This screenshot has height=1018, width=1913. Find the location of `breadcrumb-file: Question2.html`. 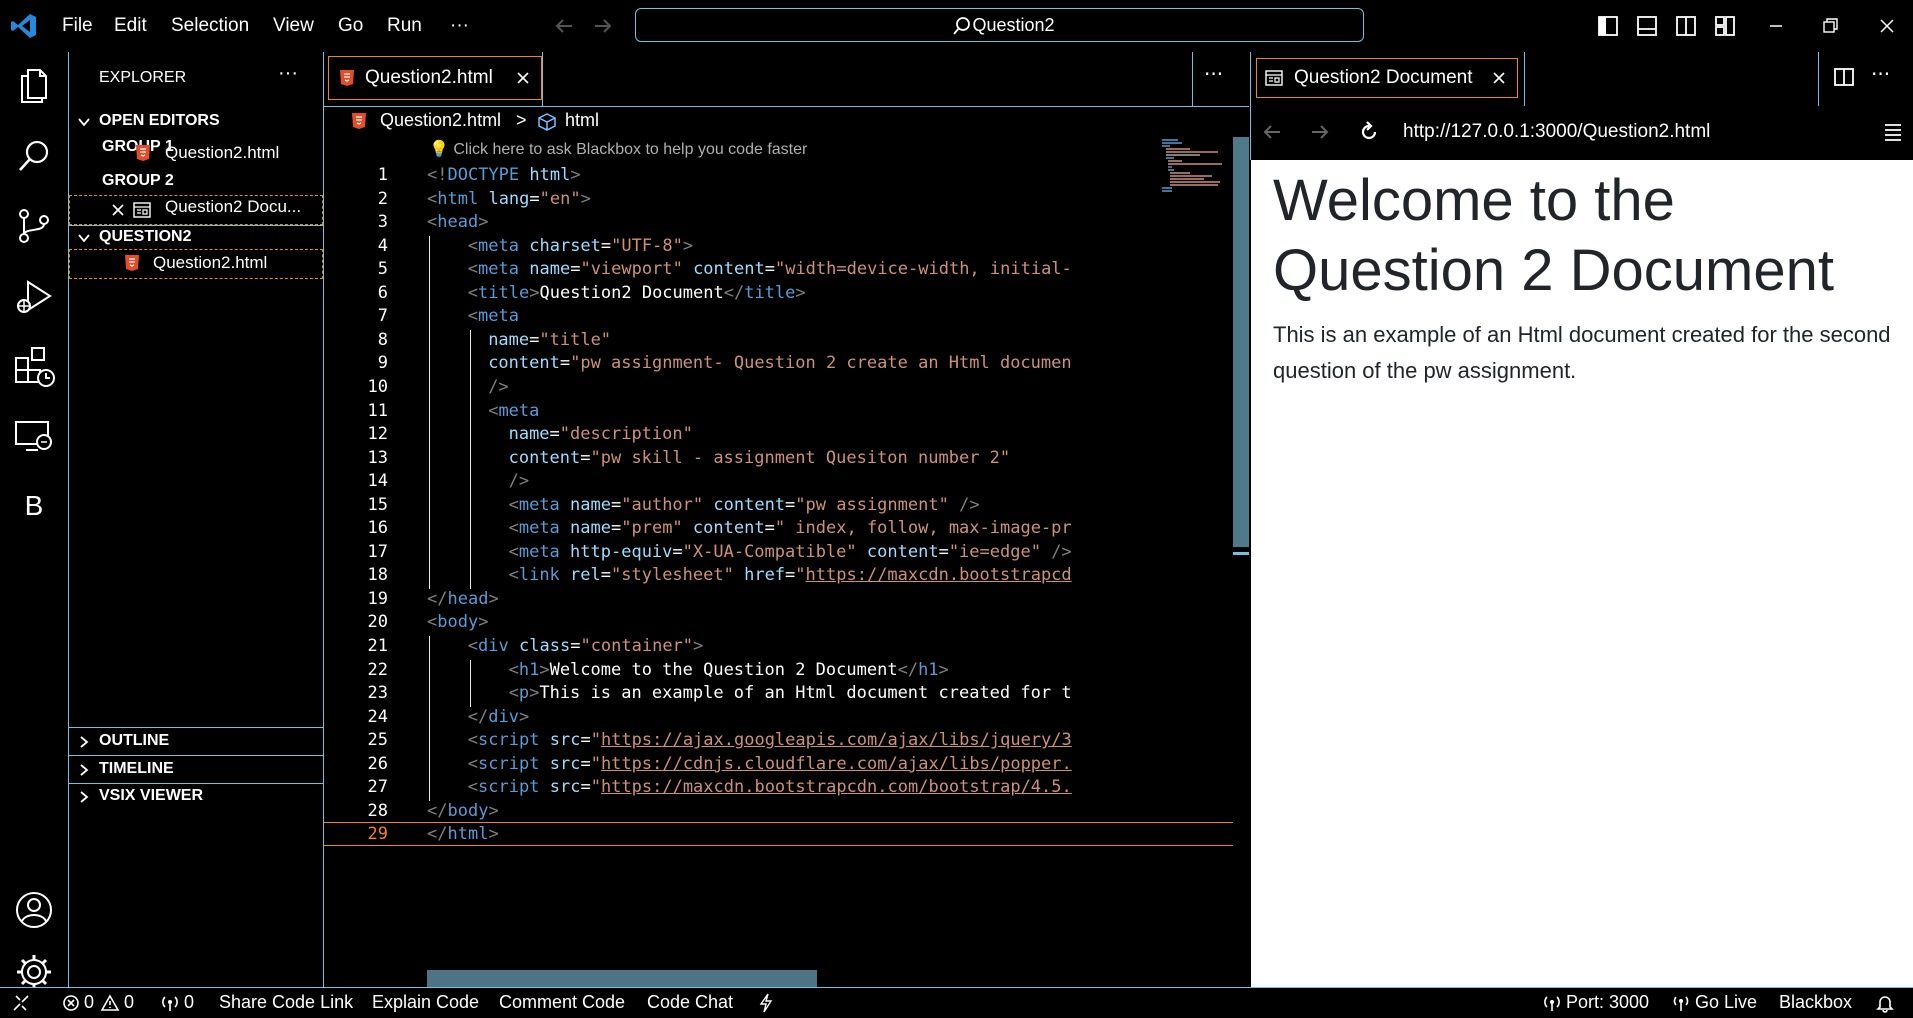

breadcrumb-file: Question2.html is located at coordinates (440, 120).